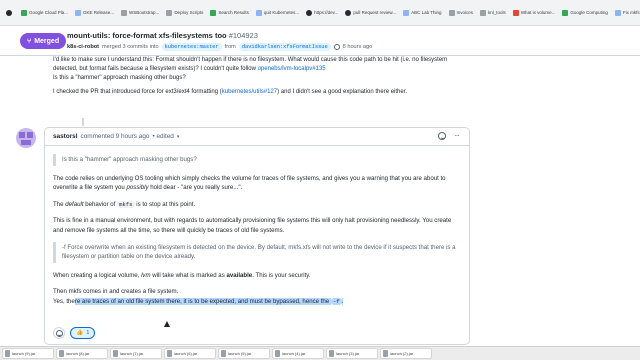 The image size is (640, 360). Describe the element at coordinates (402, 353) in the screenshot. I see `download-filename: launch (2).jar` at that location.